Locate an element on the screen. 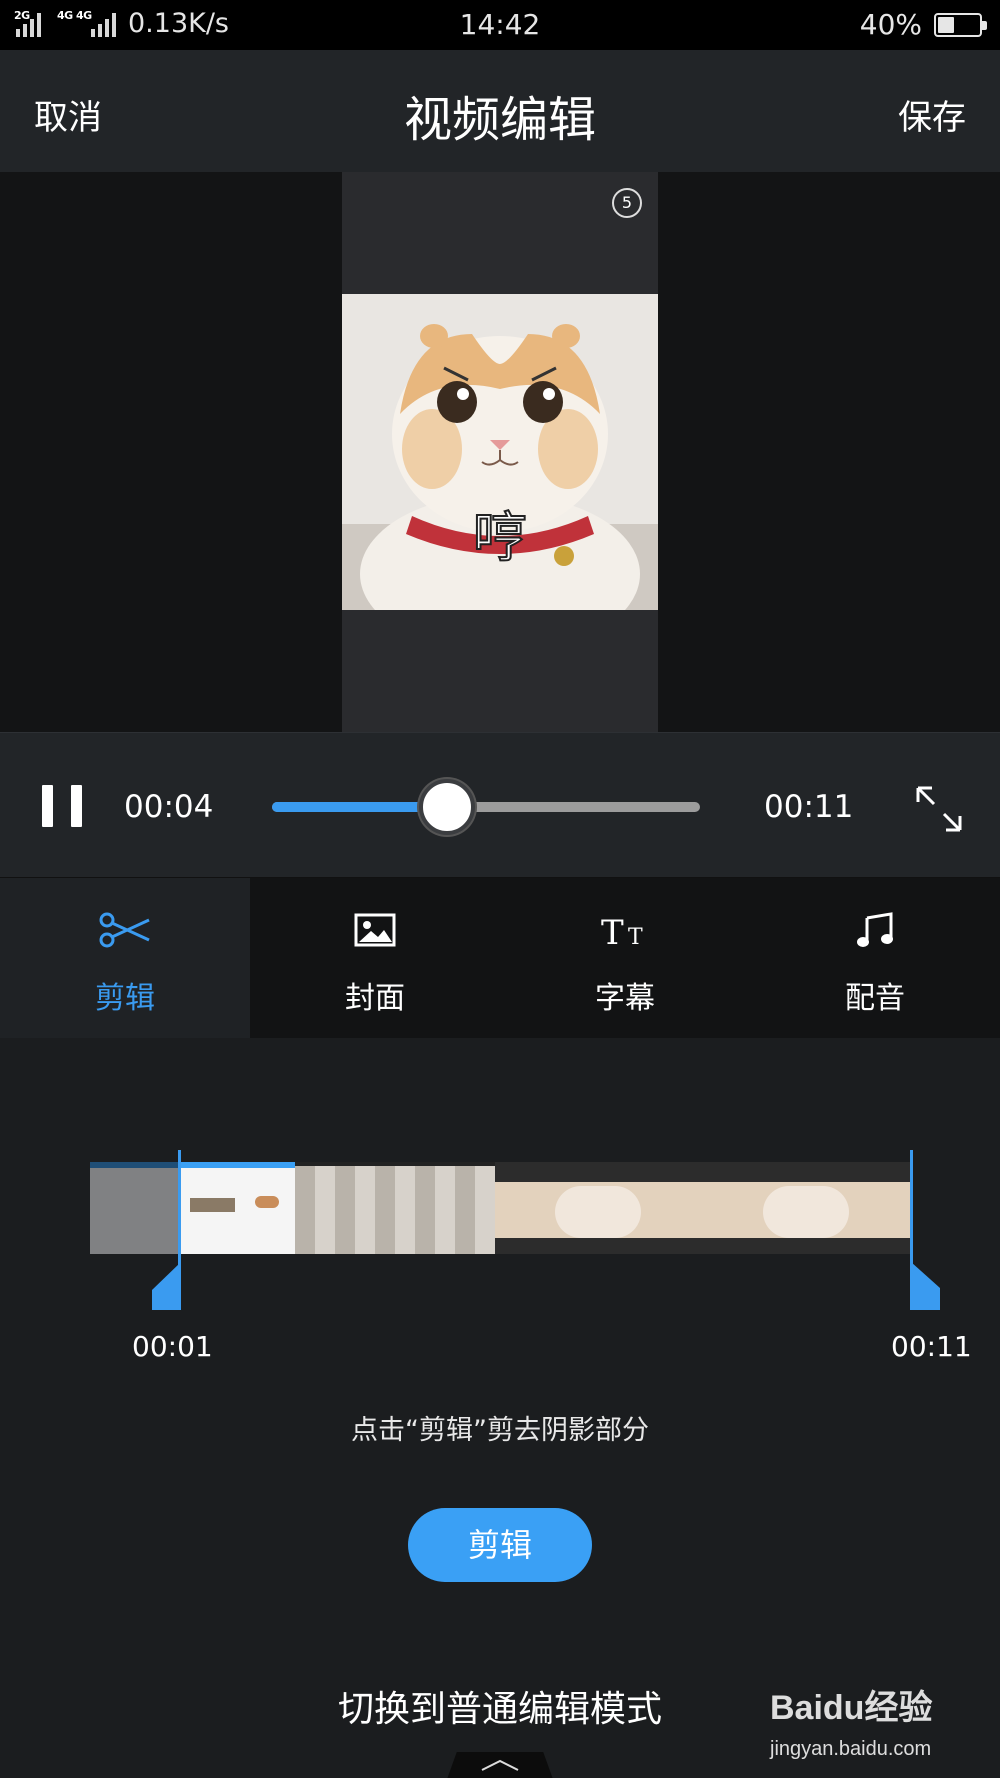 The image size is (1000, 1778). text-size-icon: T T is located at coordinates (622, 930).